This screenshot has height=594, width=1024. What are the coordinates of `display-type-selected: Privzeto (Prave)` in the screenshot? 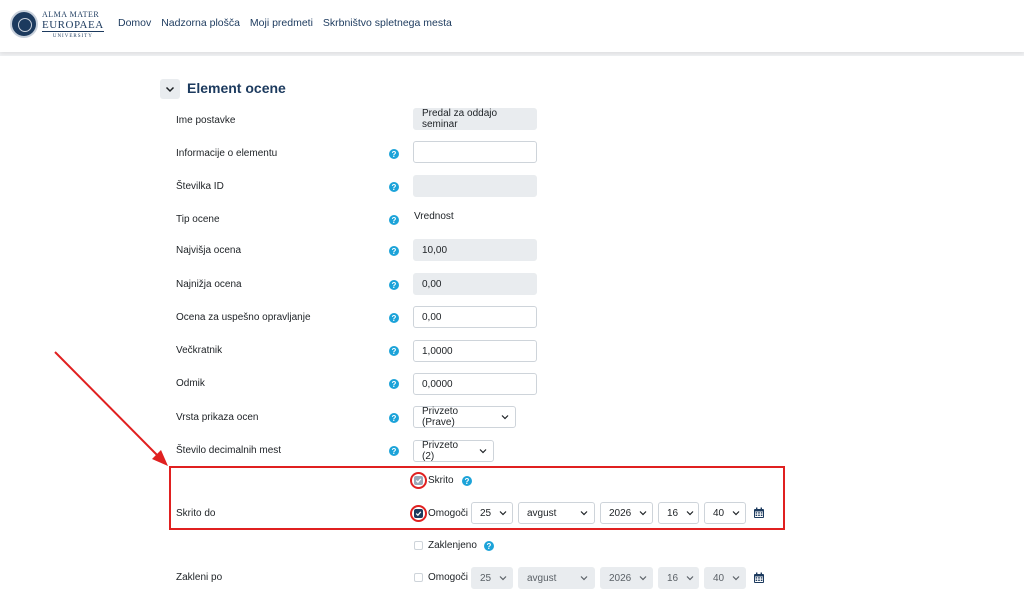 It's located at (440, 417).